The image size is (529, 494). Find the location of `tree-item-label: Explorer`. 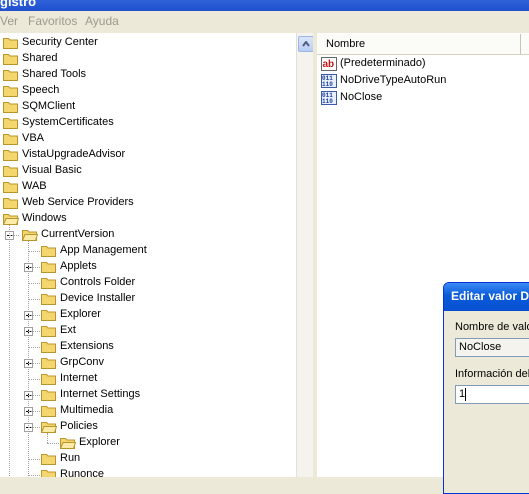

tree-item-label: Explorer is located at coordinates (80, 314).